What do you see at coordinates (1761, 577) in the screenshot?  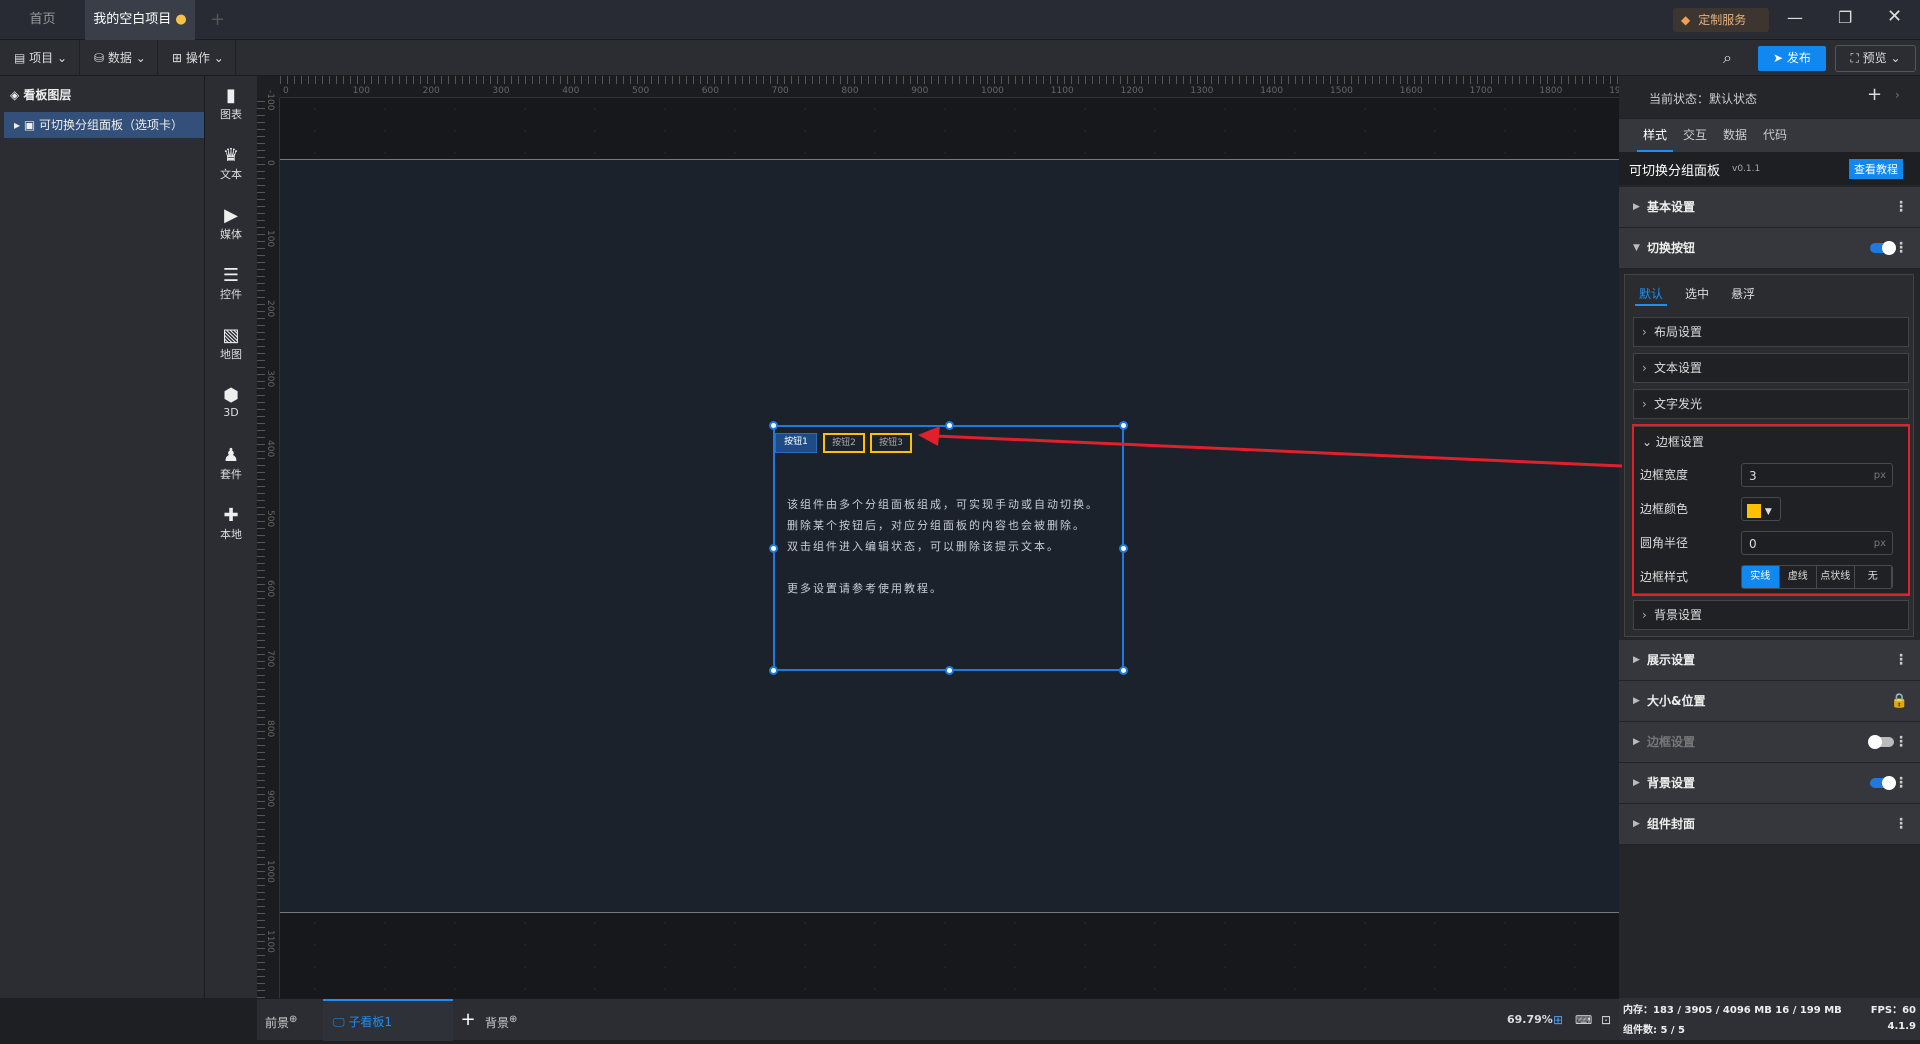 I see `border-style-option: 实线` at bounding box center [1761, 577].